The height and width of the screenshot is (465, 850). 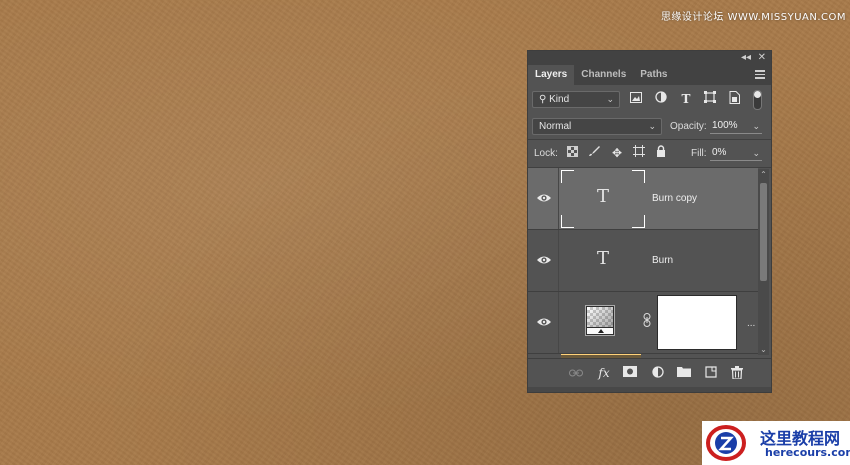 I want to click on fx-icon: fx, so click(x=604, y=373).